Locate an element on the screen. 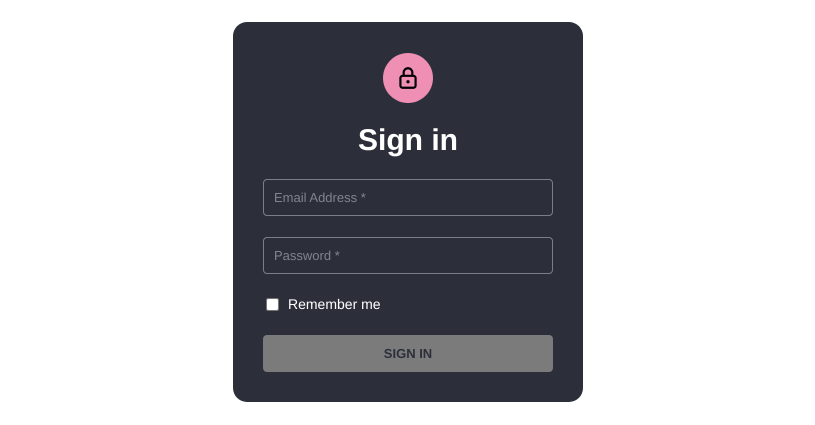  remember-label: Remember me is located at coordinates (334, 304).